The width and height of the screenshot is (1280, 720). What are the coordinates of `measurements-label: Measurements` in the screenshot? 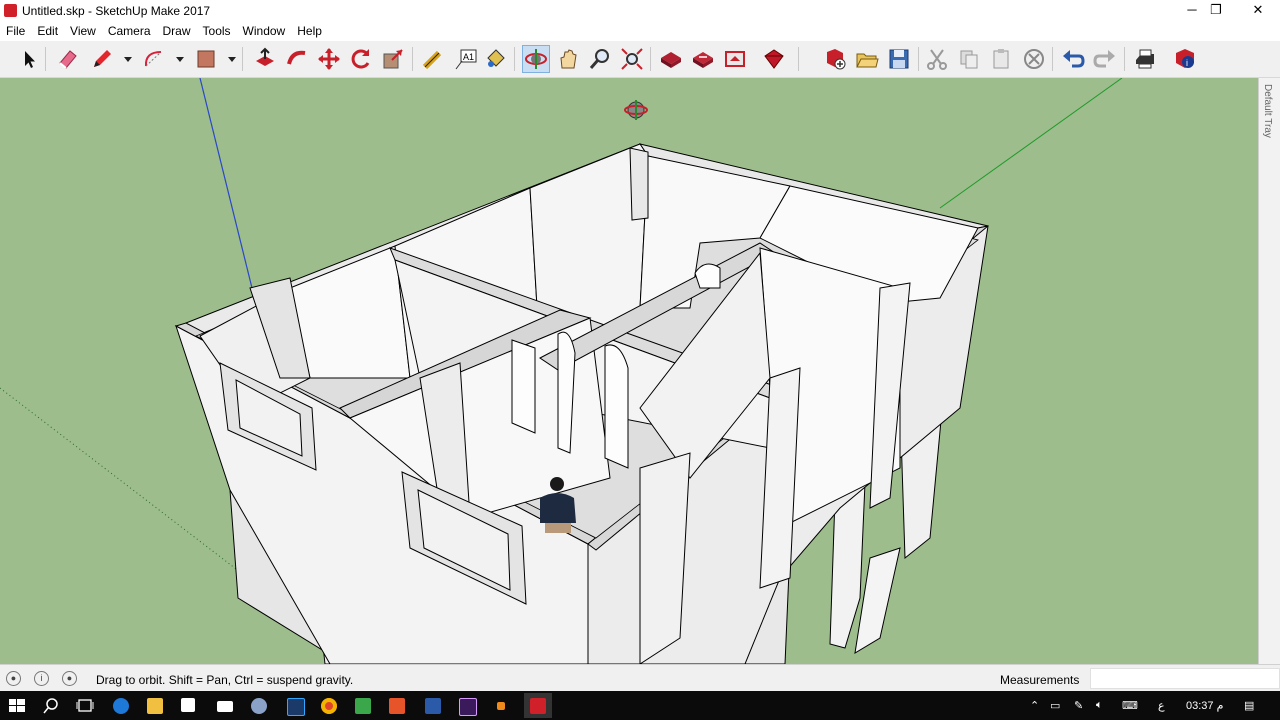 It's located at (1040, 680).